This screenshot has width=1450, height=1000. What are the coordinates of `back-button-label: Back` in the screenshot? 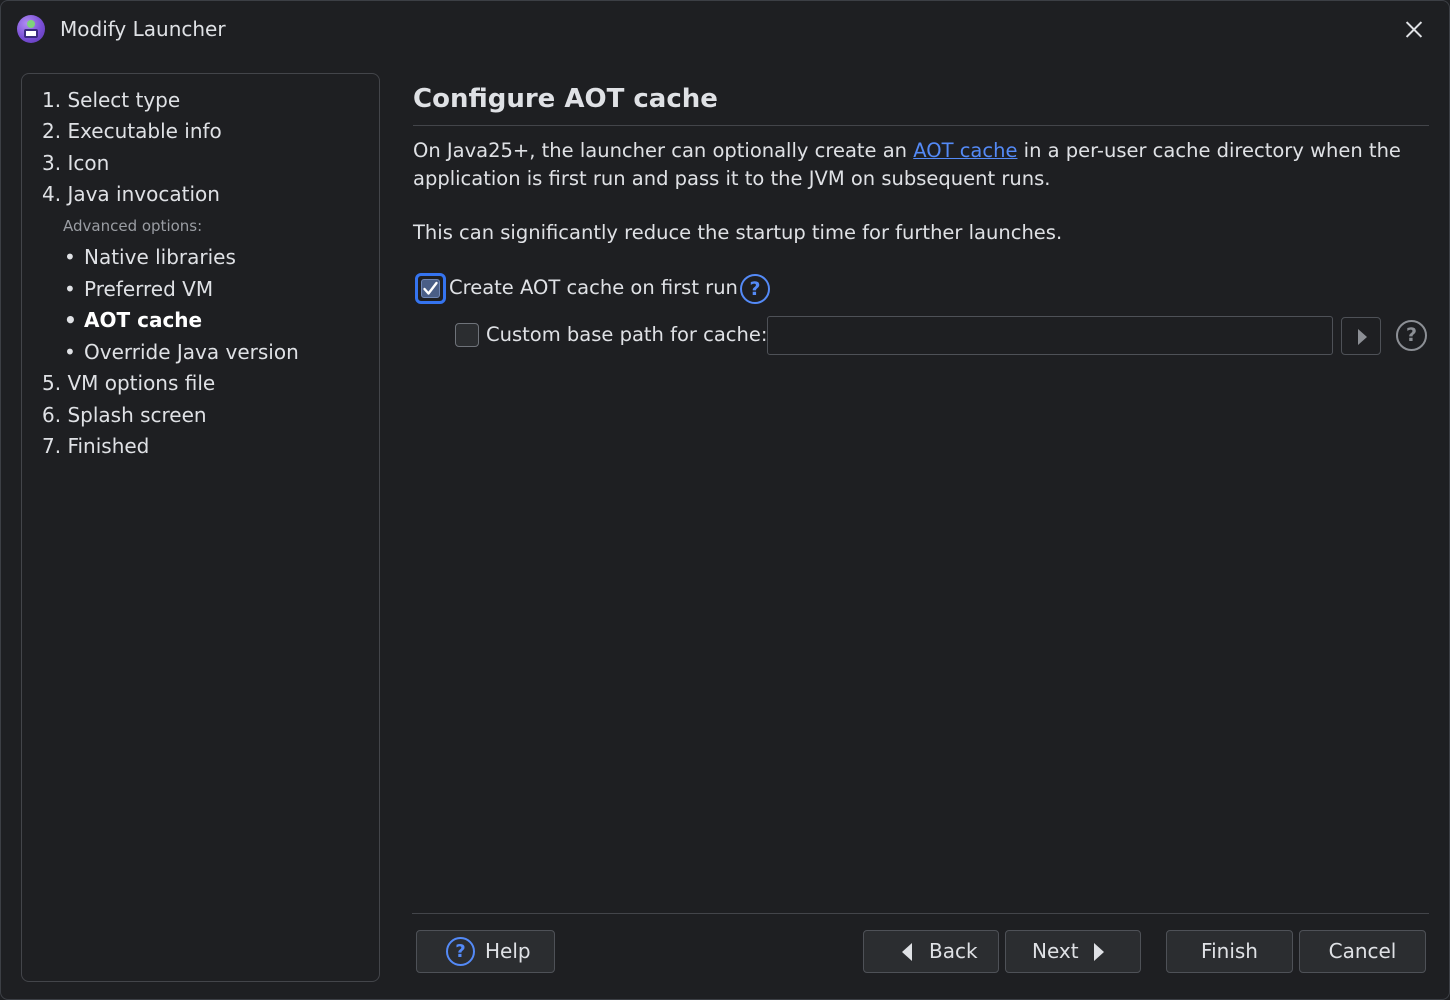 It's located at (953, 951).